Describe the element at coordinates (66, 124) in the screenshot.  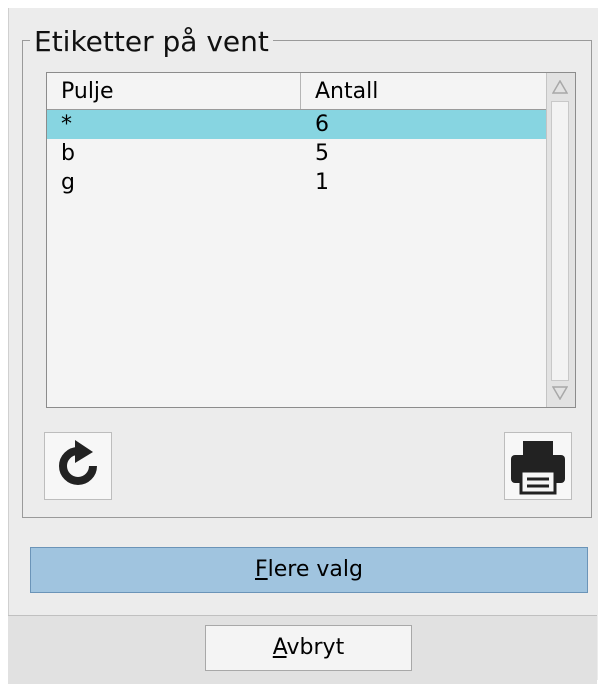
I see `pulje-cell: *` at that location.